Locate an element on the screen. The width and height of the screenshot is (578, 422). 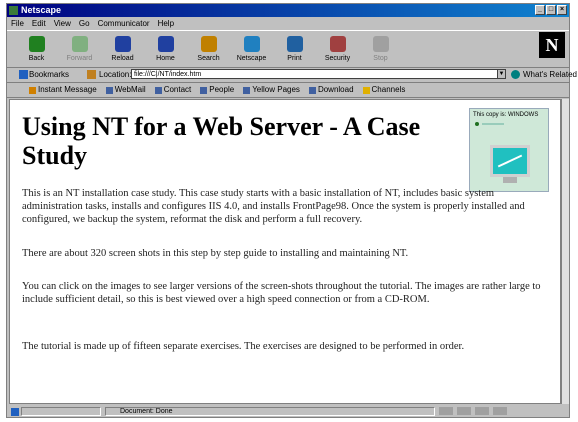
back-arrow-icon is located at coordinates (36, 44).